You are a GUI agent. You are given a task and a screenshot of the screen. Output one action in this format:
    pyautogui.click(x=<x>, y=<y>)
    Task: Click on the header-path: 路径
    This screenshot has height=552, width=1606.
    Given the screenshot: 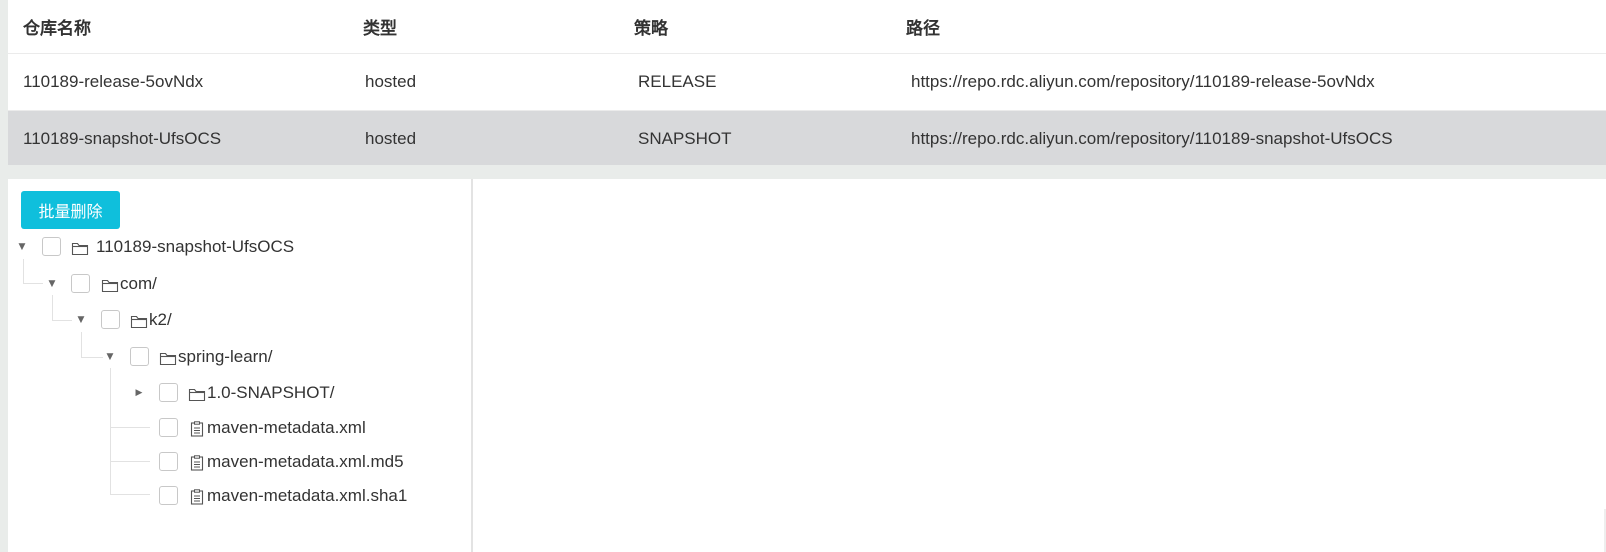 What is the action you would take?
    pyautogui.click(x=923, y=26)
    